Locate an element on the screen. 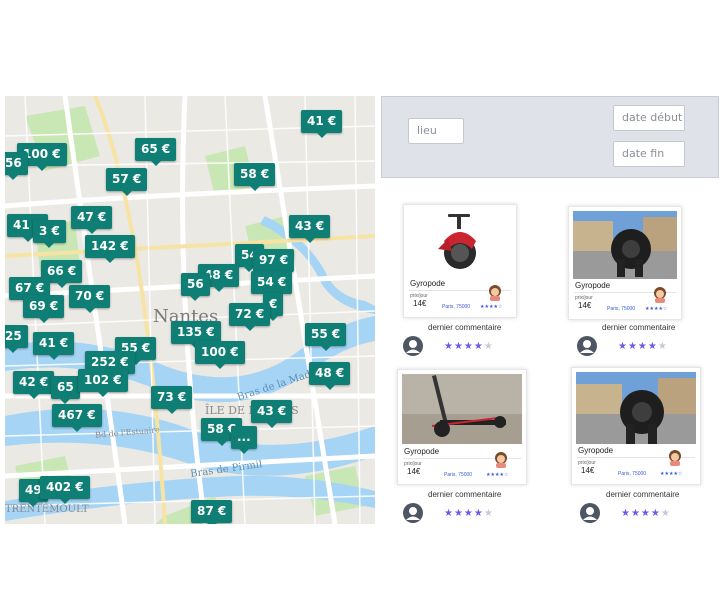 This screenshot has width=720, height=616. price-pin: 100 € is located at coordinates (220, 355).